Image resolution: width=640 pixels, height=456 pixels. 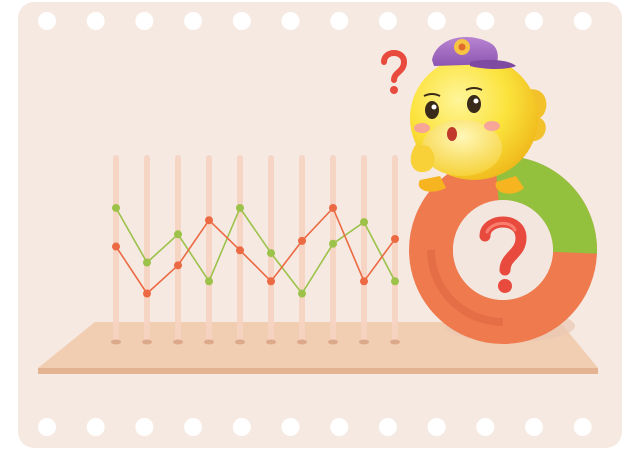 What do you see at coordinates (503, 250) in the screenshot?
I see `donut-chart` at bounding box center [503, 250].